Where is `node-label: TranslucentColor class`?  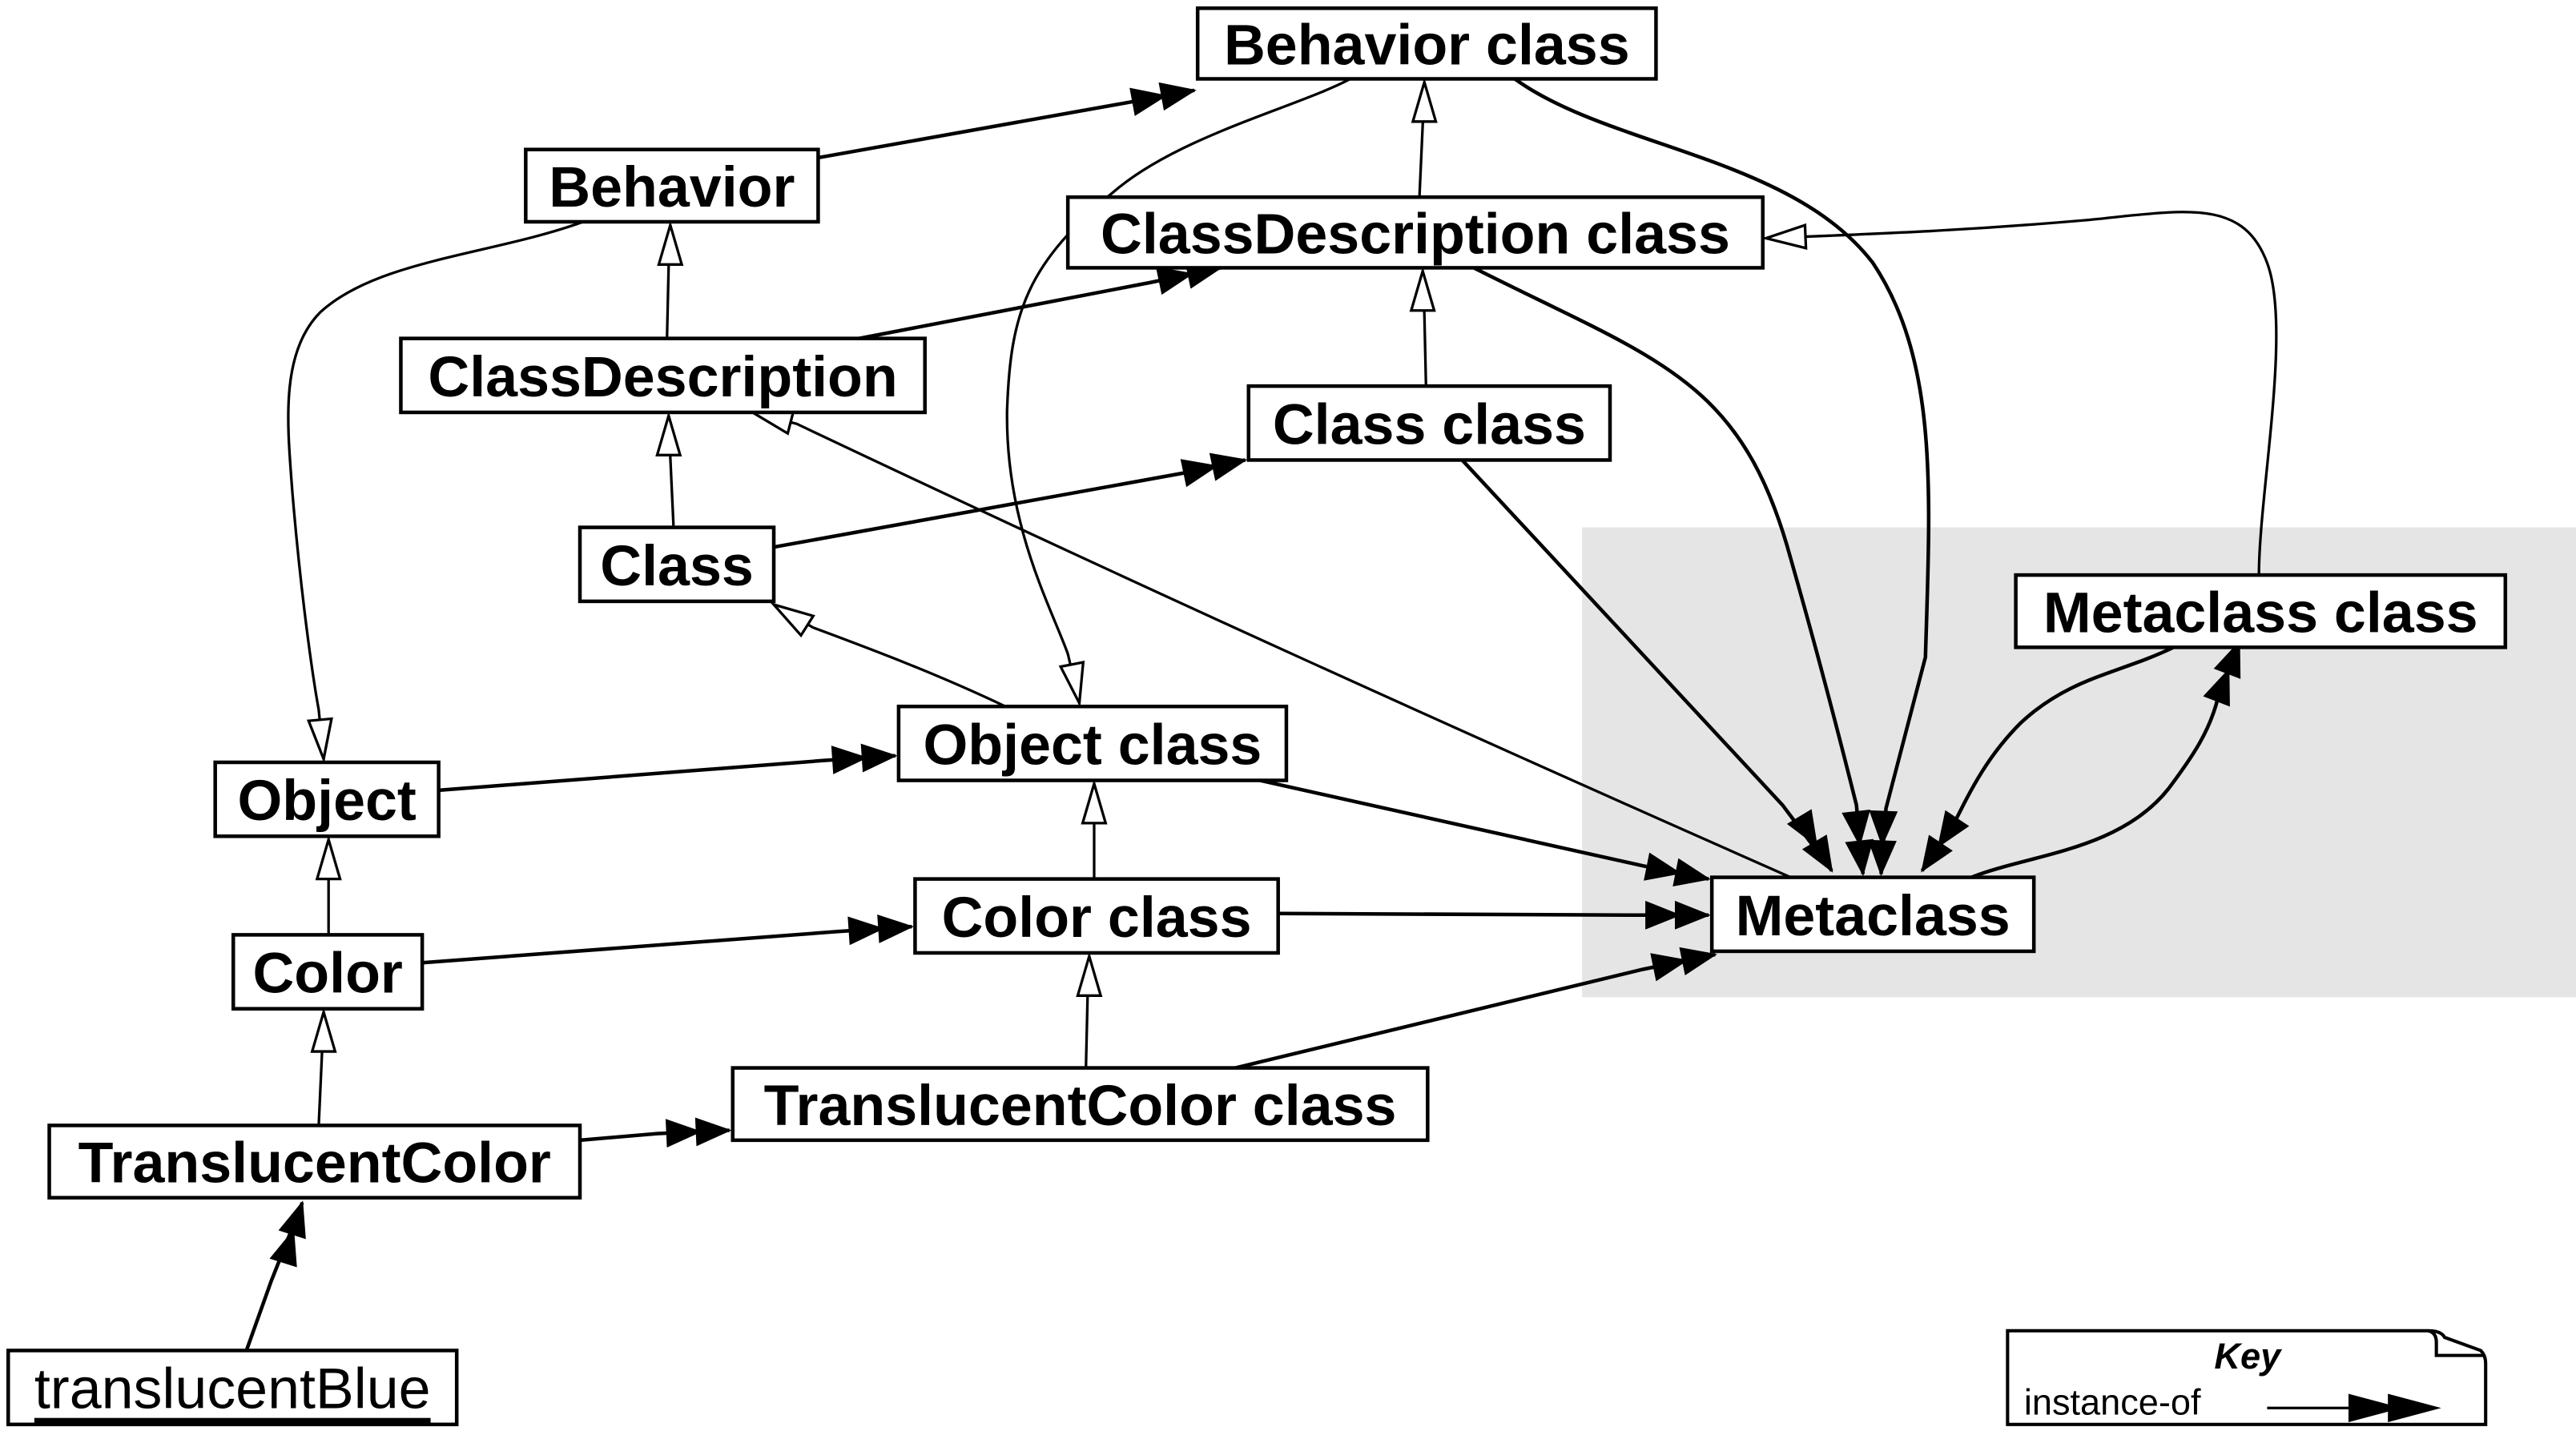 node-label: TranslucentColor class is located at coordinates (1080, 1106).